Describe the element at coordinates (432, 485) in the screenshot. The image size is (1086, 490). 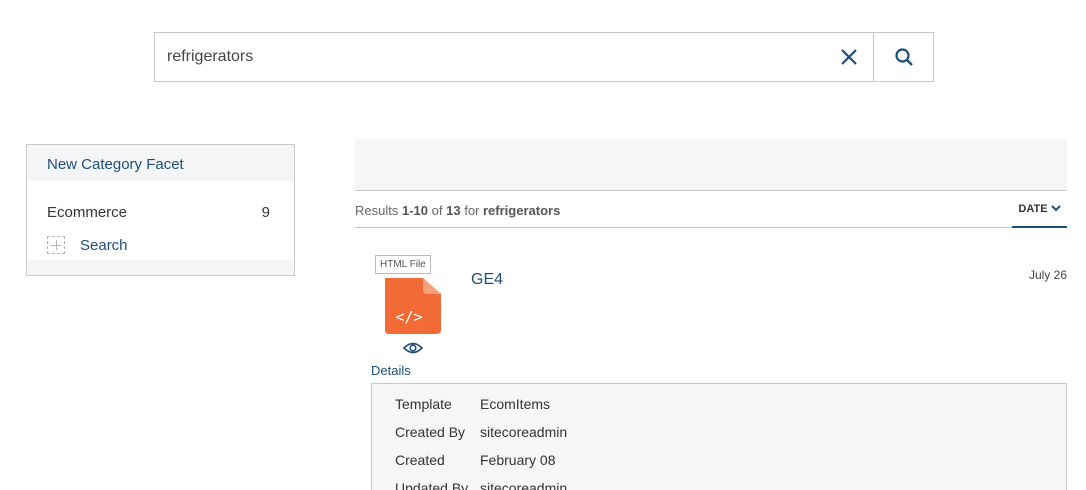
I see `detail-key: Updated By` at that location.